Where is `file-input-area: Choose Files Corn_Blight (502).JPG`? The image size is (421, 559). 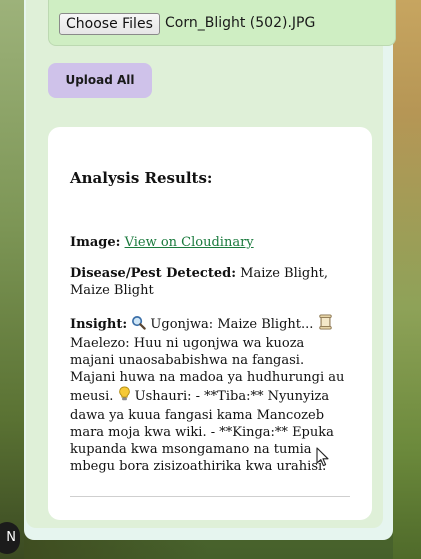
file-input-area: Choose Files Corn_Blight (502).JPG is located at coordinates (222, 23).